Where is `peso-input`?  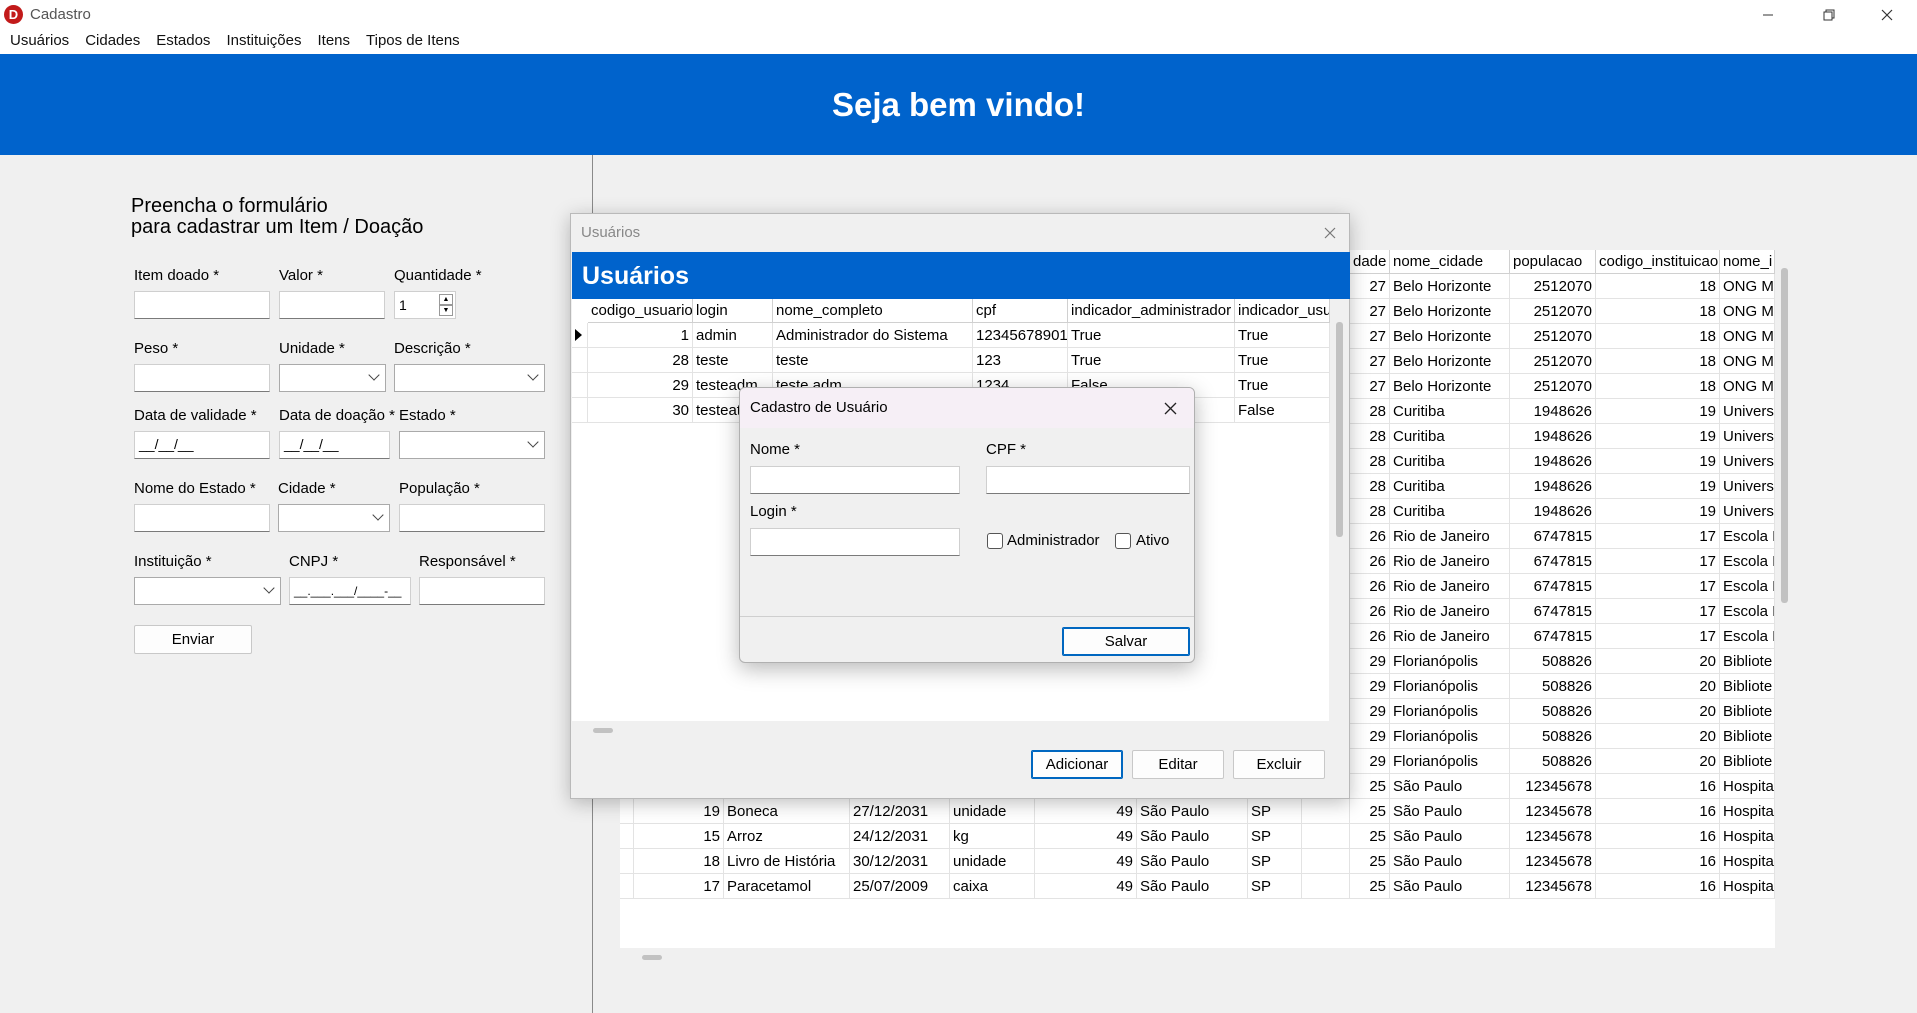
peso-input is located at coordinates (202, 378).